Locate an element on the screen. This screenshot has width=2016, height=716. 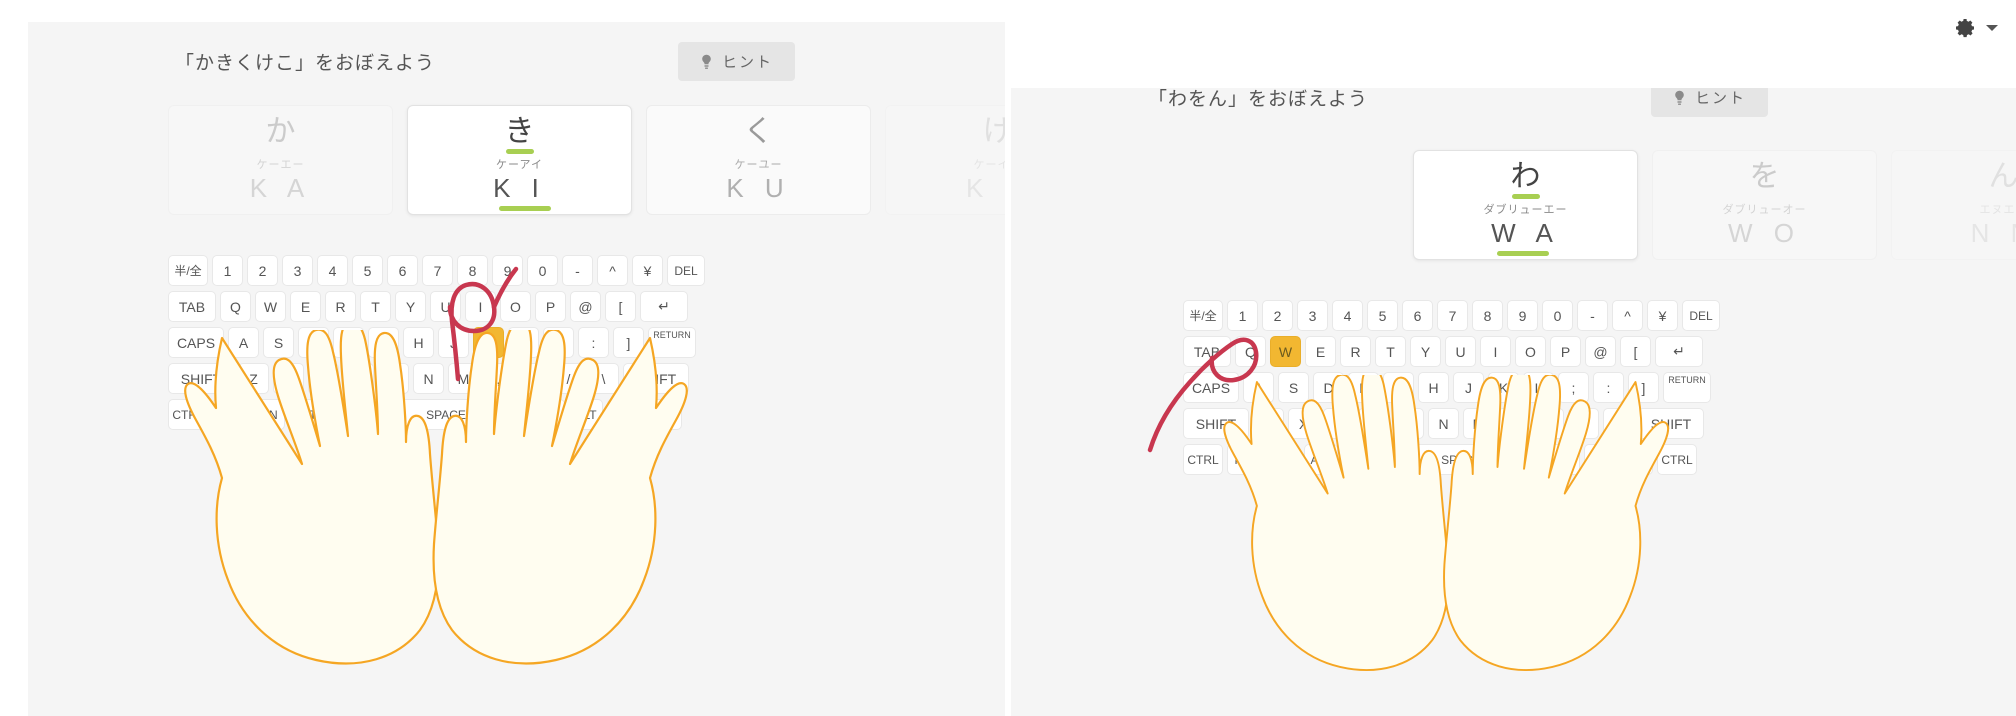
key-: - is located at coordinates (1592, 315).